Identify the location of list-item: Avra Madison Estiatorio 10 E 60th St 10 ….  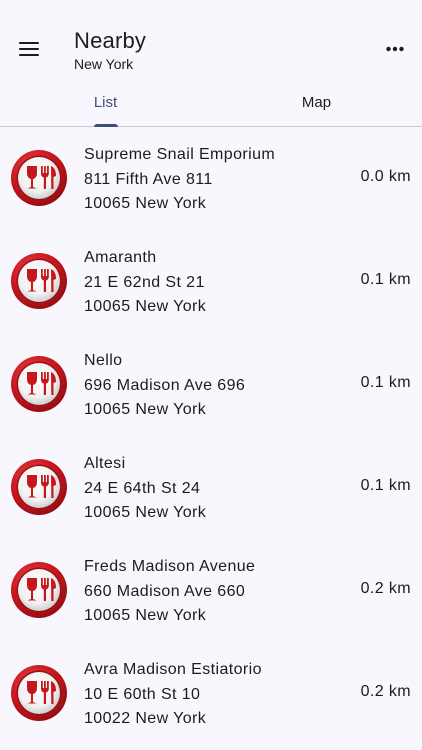
(211, 693).